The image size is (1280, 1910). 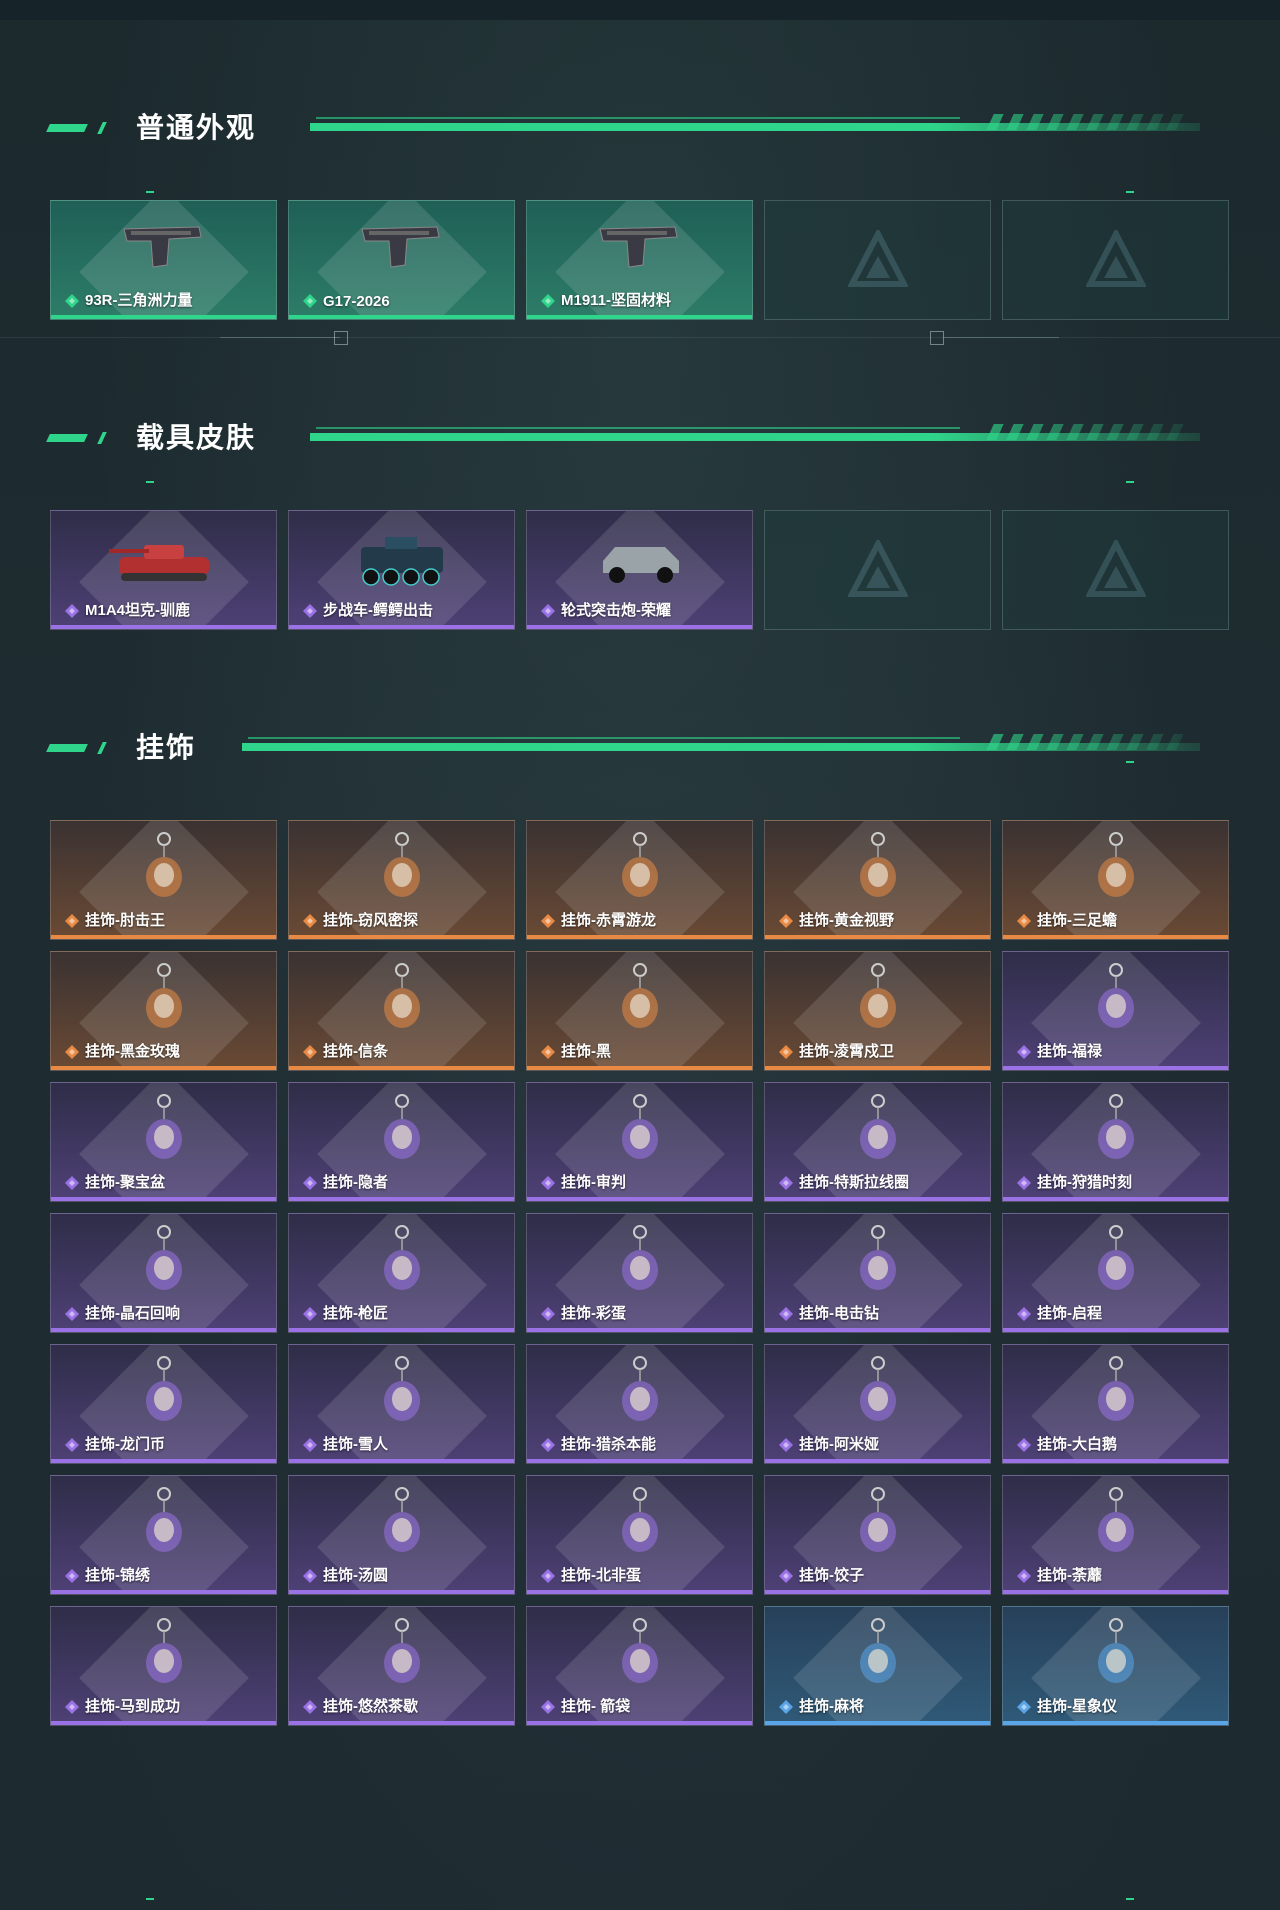 What do you see at coordinates (1115, 880) in the screenshot?
I see `item-card: 挂饰-三足蟾` at bounding box center [1115, 880].